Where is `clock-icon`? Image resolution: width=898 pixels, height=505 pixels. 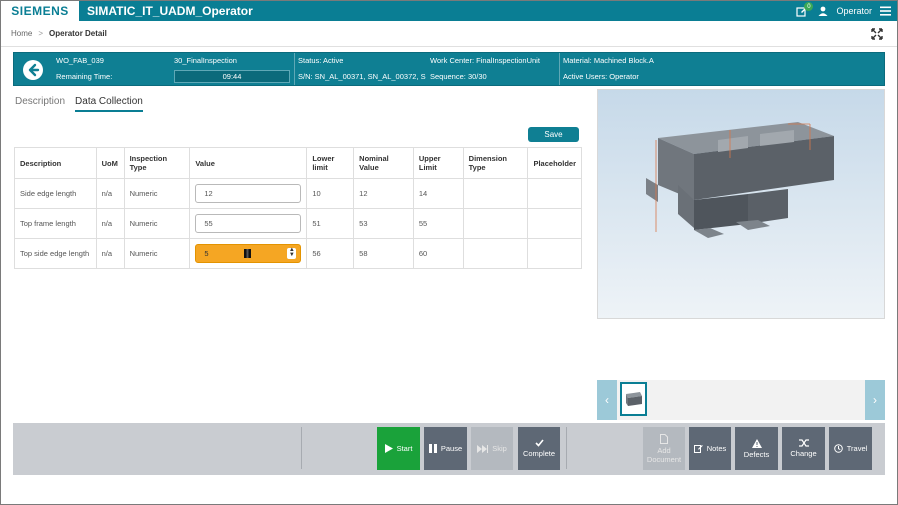
clock-icon is located at coordinates (838, 448).